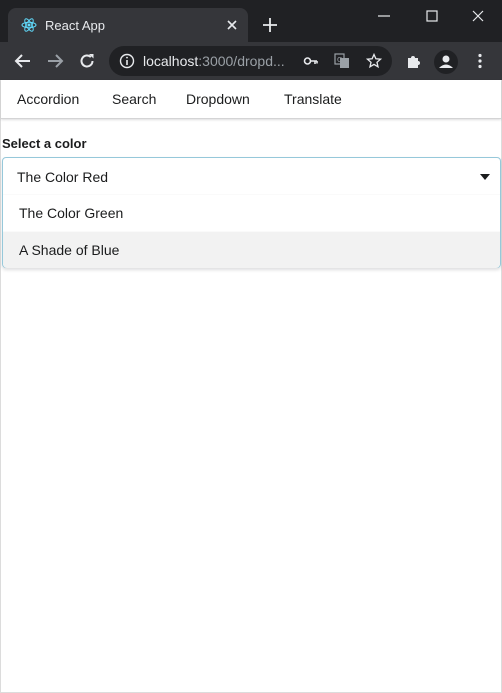 Image resolution: width=502 pixels, height=693 pixels. I want to click on svg-text: G, so click(339, 60).